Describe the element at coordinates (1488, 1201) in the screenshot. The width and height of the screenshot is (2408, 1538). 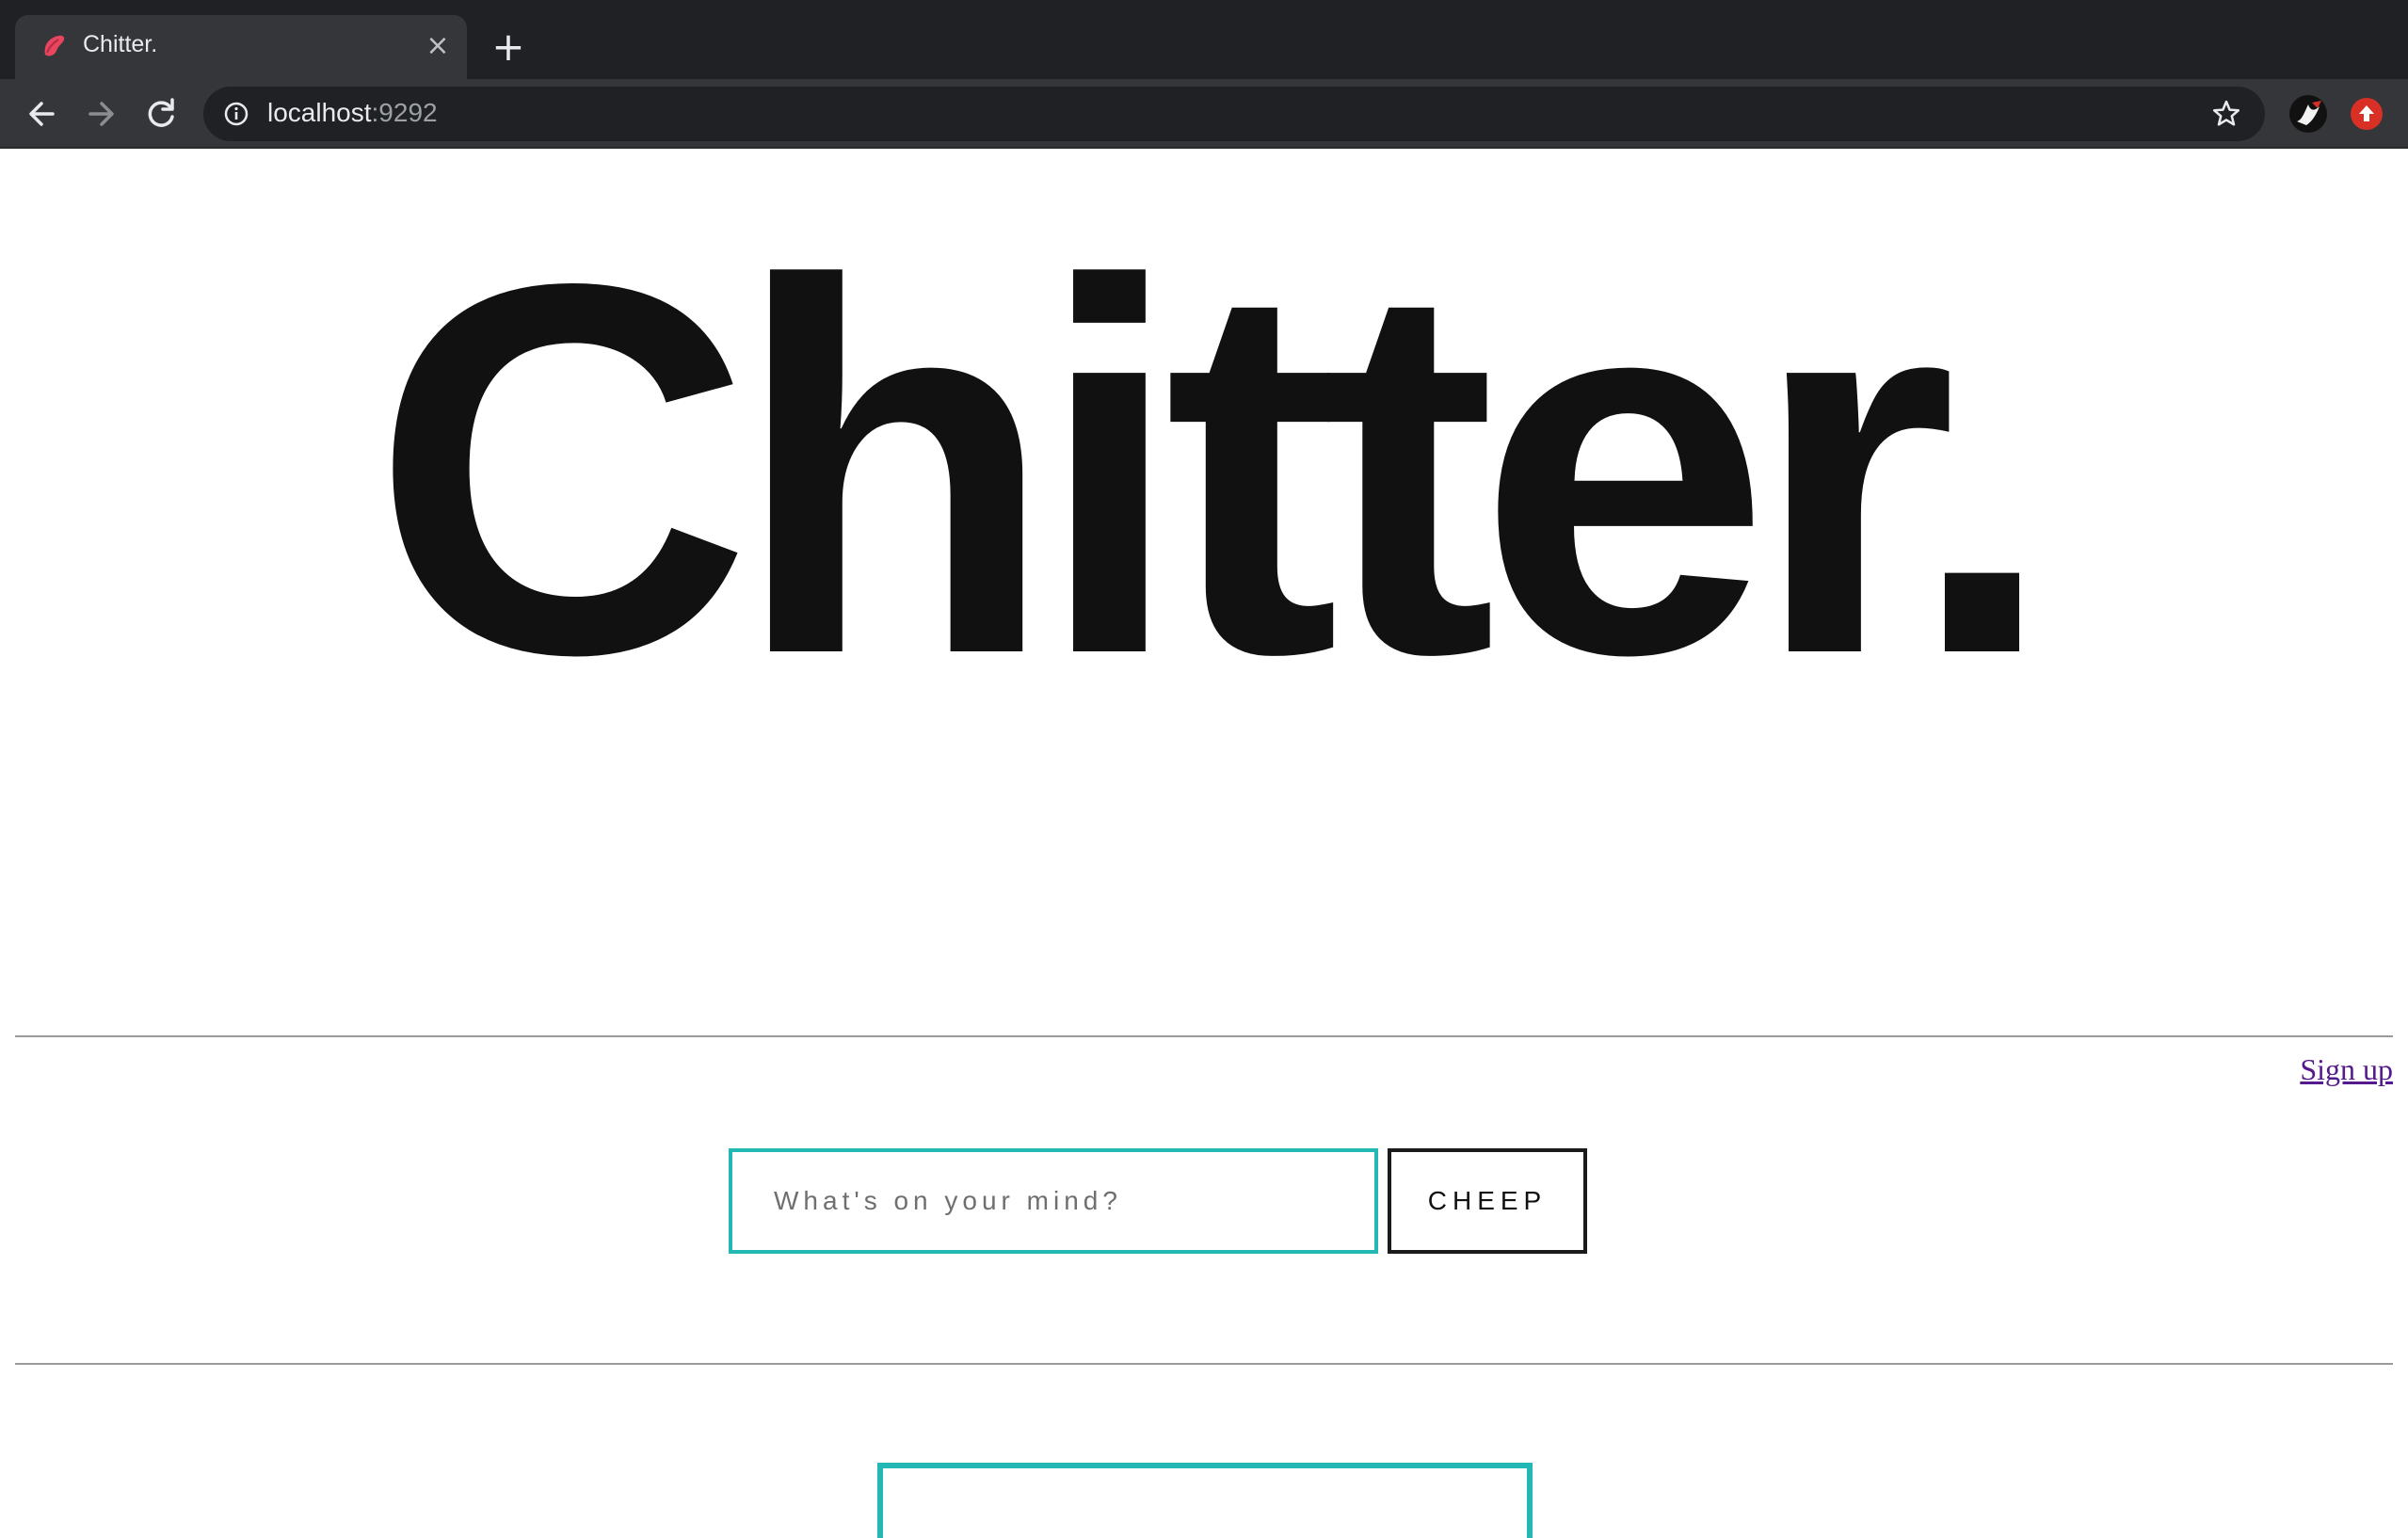
I see `cheep-button: CHEEP` at that location.